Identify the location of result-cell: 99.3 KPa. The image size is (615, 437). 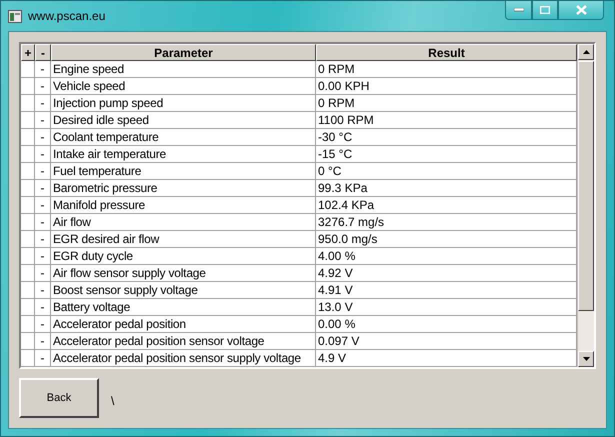
(446, 188).